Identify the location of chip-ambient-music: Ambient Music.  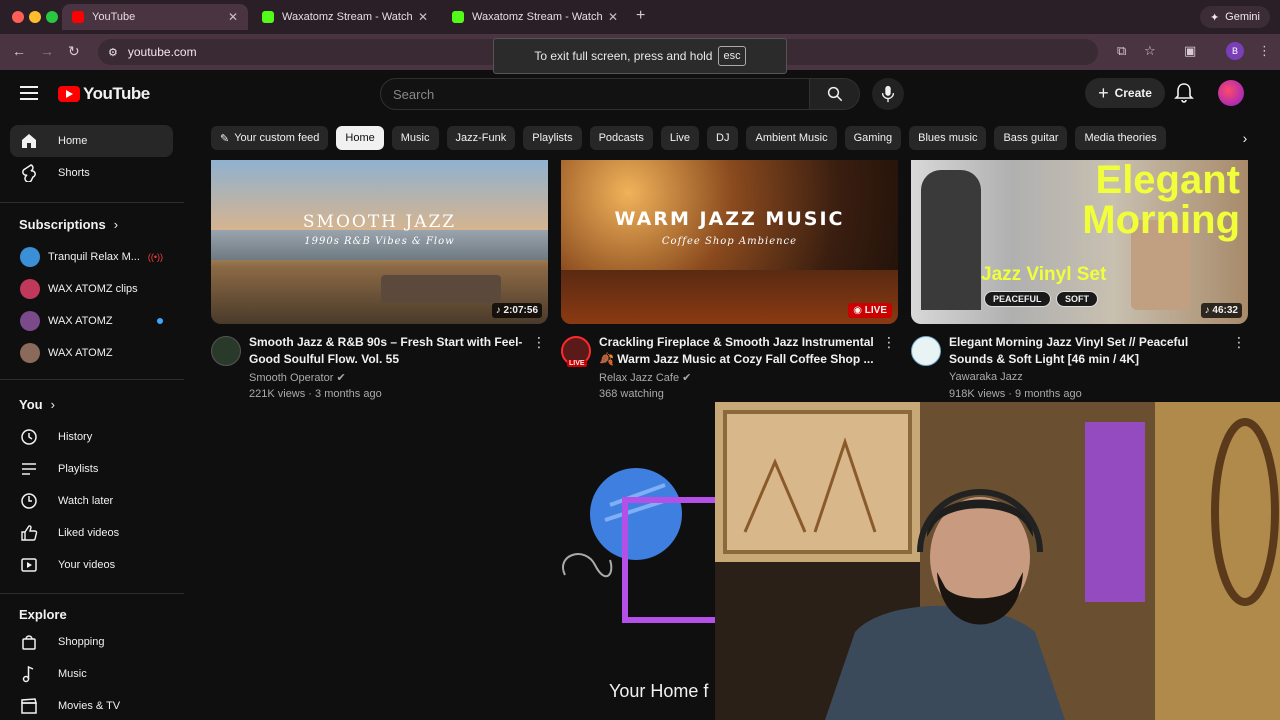
(791, 138).